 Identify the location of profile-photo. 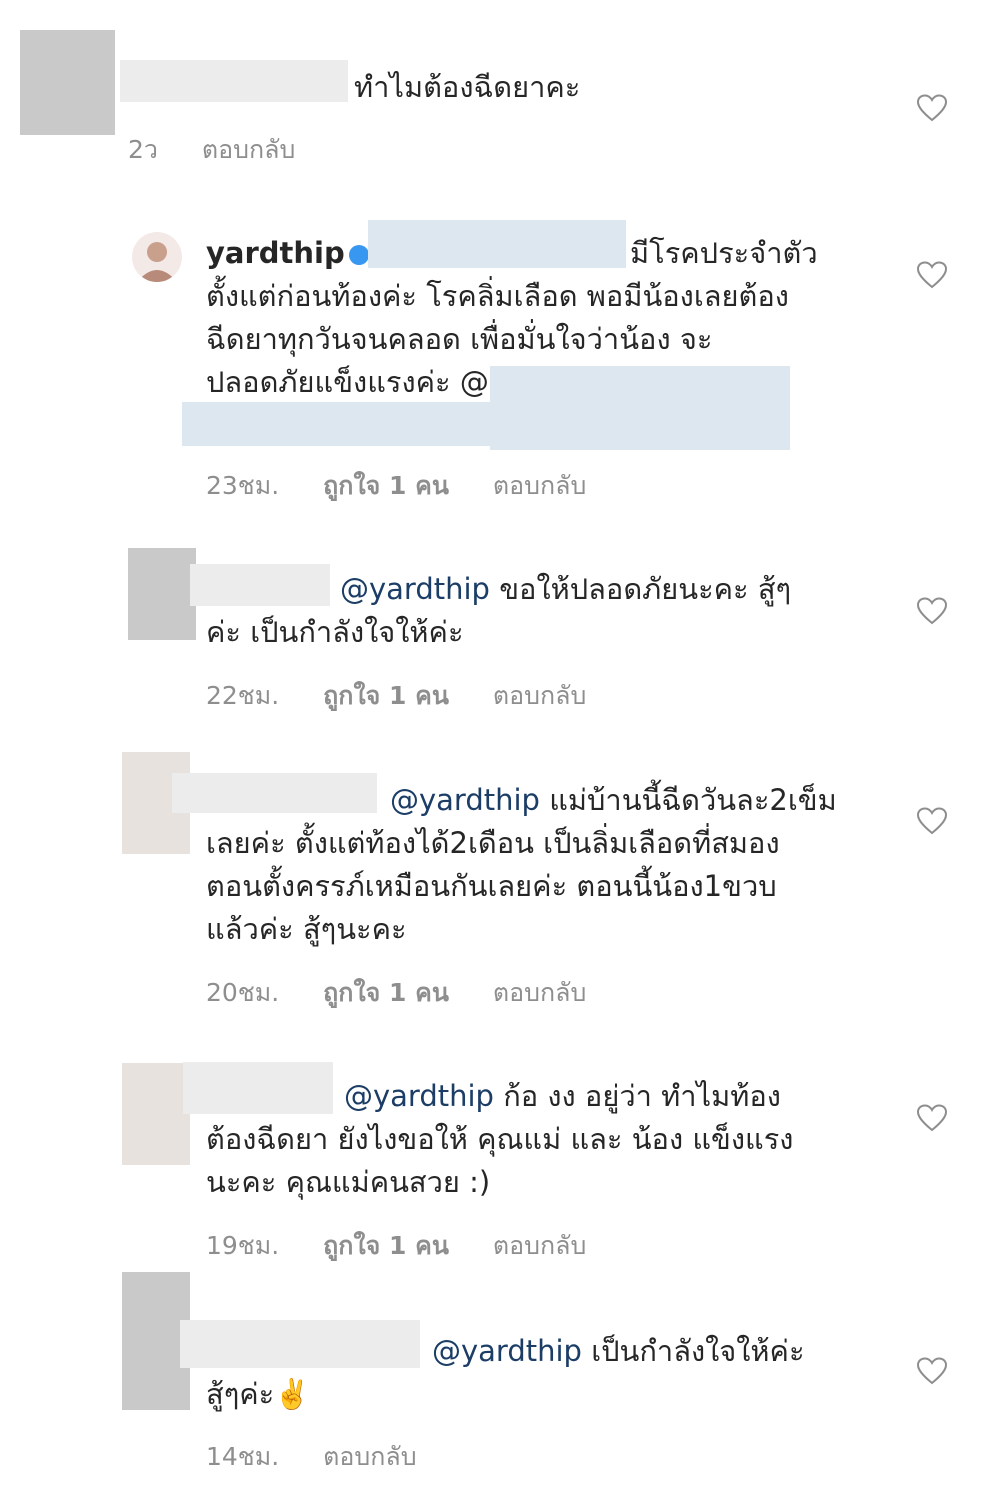
(157, 262).